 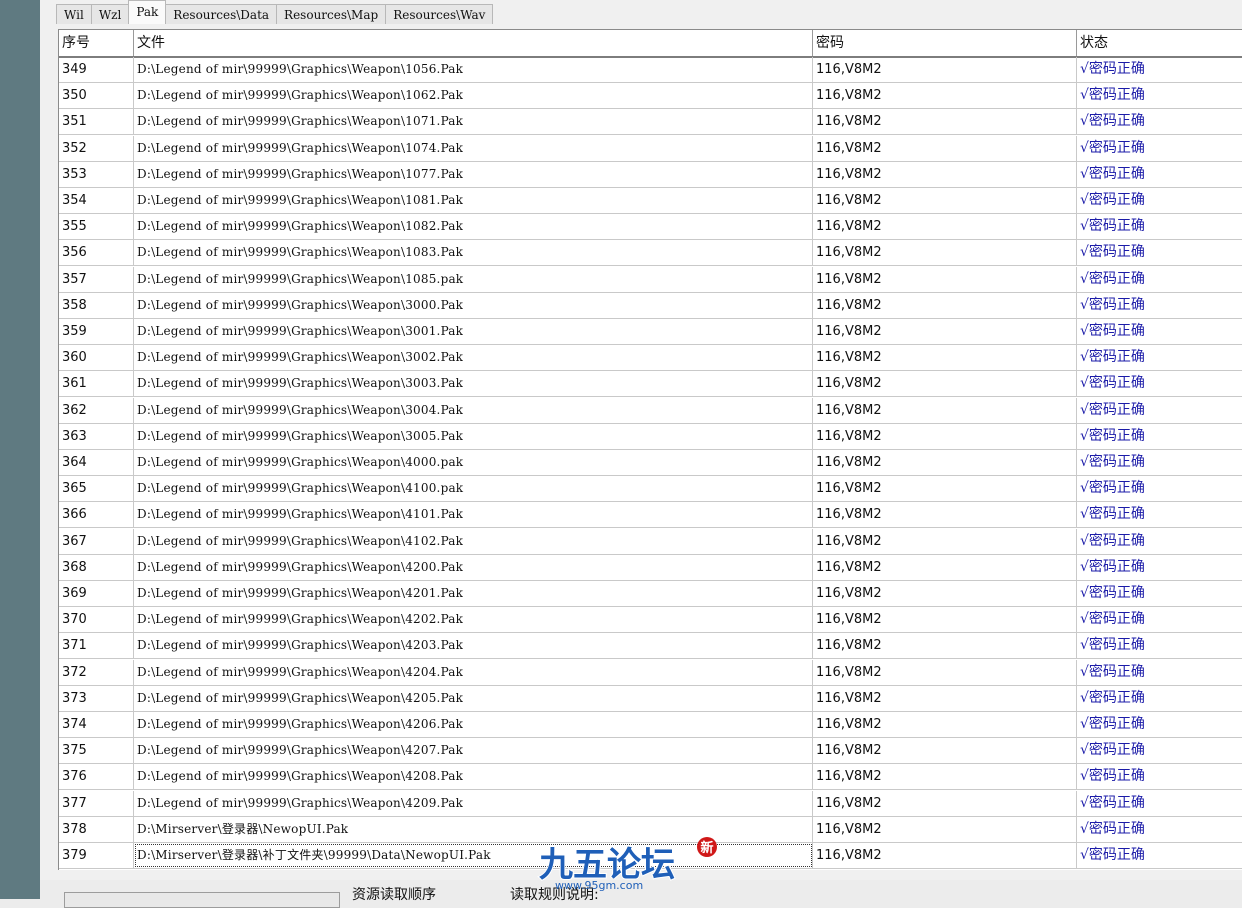 What do you see at coordinates (945, 43) in the screenshot?
I see `column-header-password: 密码` at bounding box center [945, 43].